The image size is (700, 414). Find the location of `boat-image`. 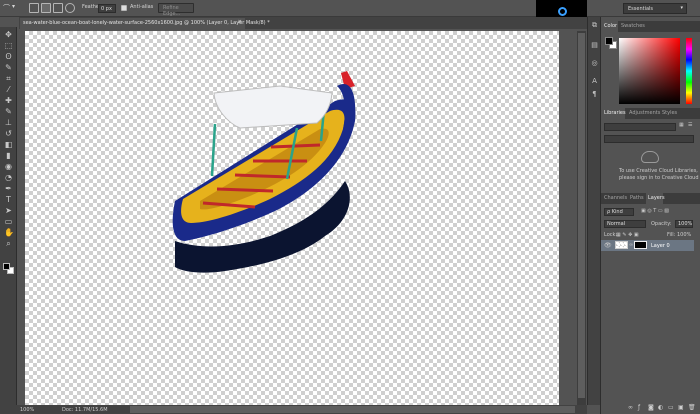

boat-image is located at coordinates (264, 172).